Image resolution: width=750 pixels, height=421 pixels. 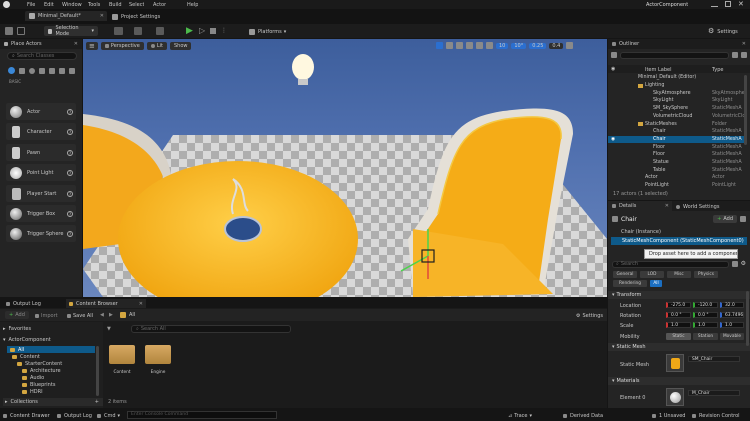 I want to click on unsaved-button: 1 Unsaved, so click(x=668, y=415).